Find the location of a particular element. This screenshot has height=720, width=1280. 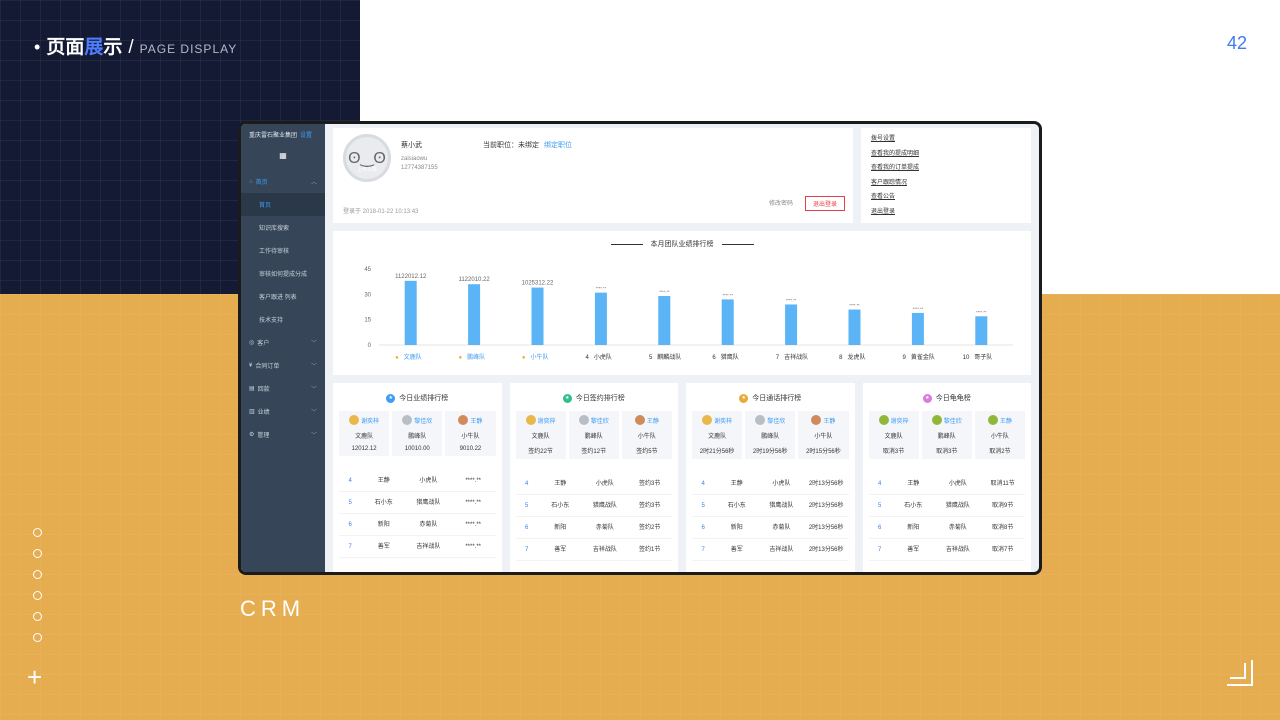

list-item: 4 王静 小虎队 2时13分56秒 is located at coordinates (770, 484).